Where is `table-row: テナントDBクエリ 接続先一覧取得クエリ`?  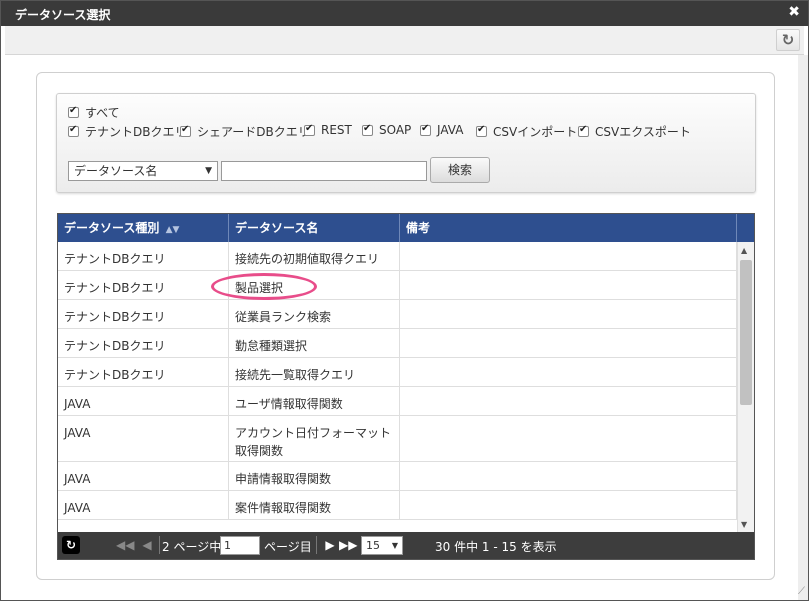
table-row: テナントDBクエリ 接続先一覧取得クエリ is located at coordinates (397, 372).